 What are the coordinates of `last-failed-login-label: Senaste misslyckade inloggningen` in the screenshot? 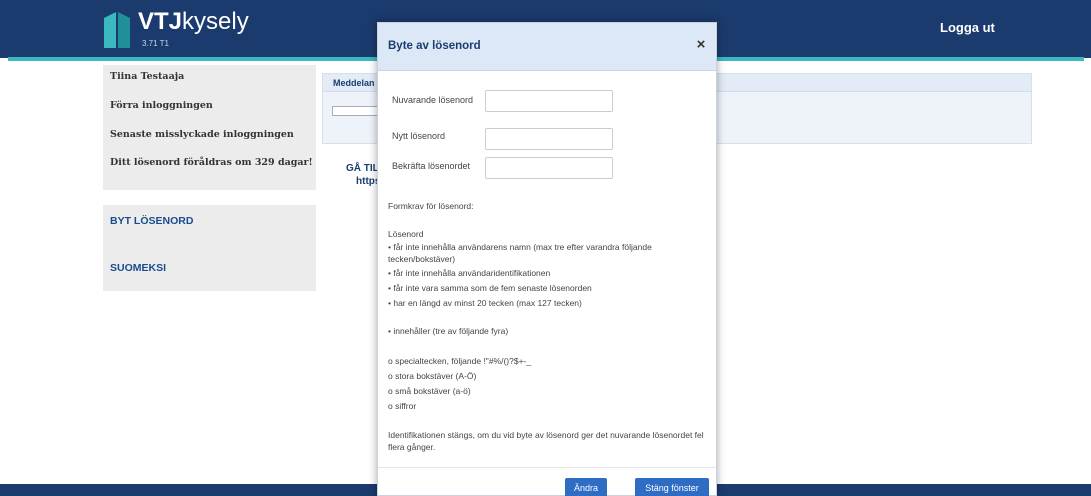 It's located at (202, 134).